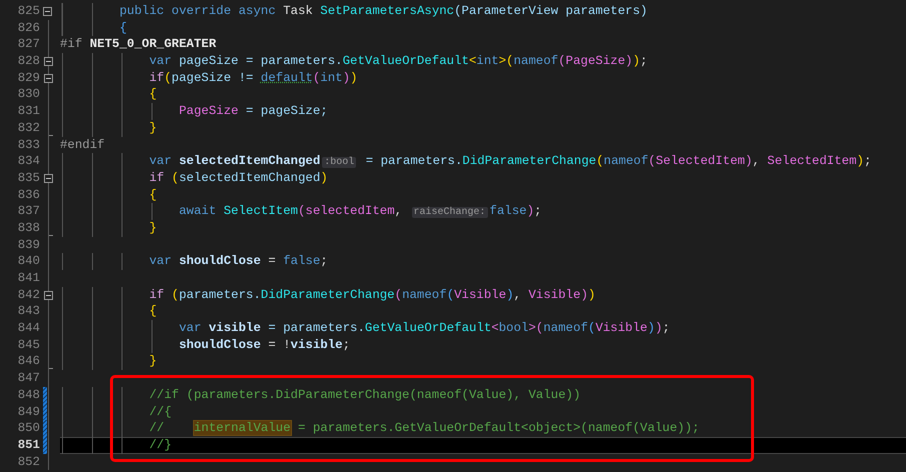 The image size is (906, 472). I want to click on code-line: if(pageSize != default(int)), so click(253, 78).